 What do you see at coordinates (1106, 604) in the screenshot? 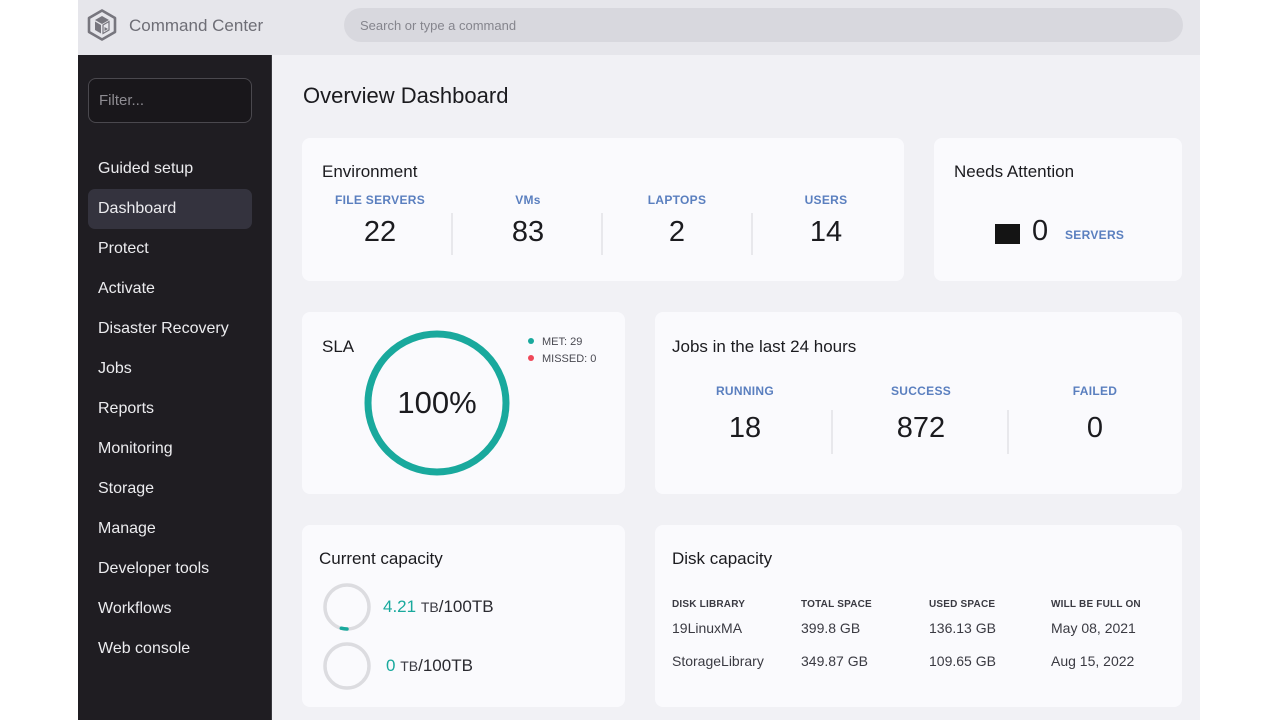
I see `column-header-will-be-full-on: WILL BE FULL ON` at bounding box center [1106, 604].